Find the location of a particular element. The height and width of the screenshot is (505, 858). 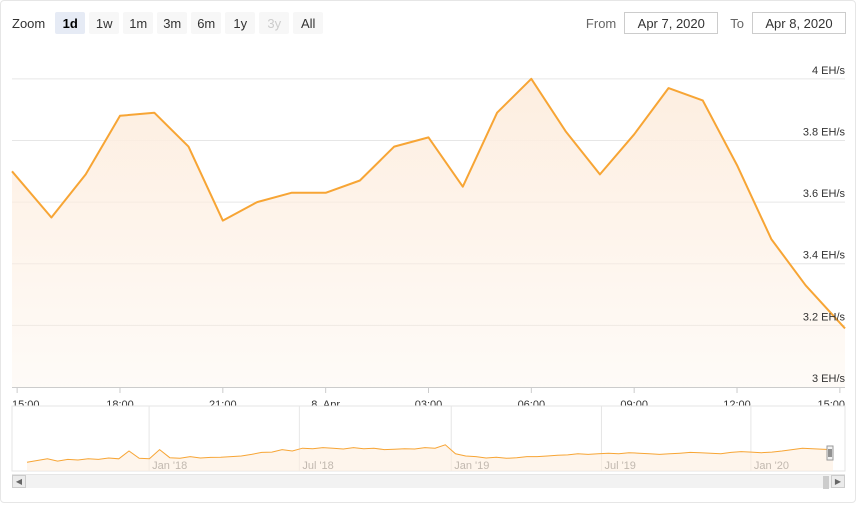

zoom-label: Zoom is located at coordinates (29, 23).